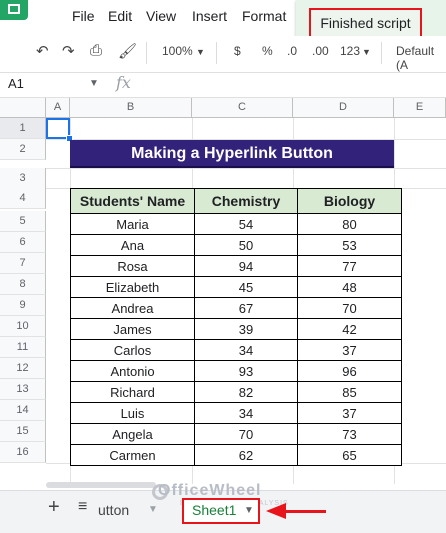  What do you see at coordinates (42, 51) in the screenshot?
I see `undo-icon: ↶` at bounding box center [42, 51].